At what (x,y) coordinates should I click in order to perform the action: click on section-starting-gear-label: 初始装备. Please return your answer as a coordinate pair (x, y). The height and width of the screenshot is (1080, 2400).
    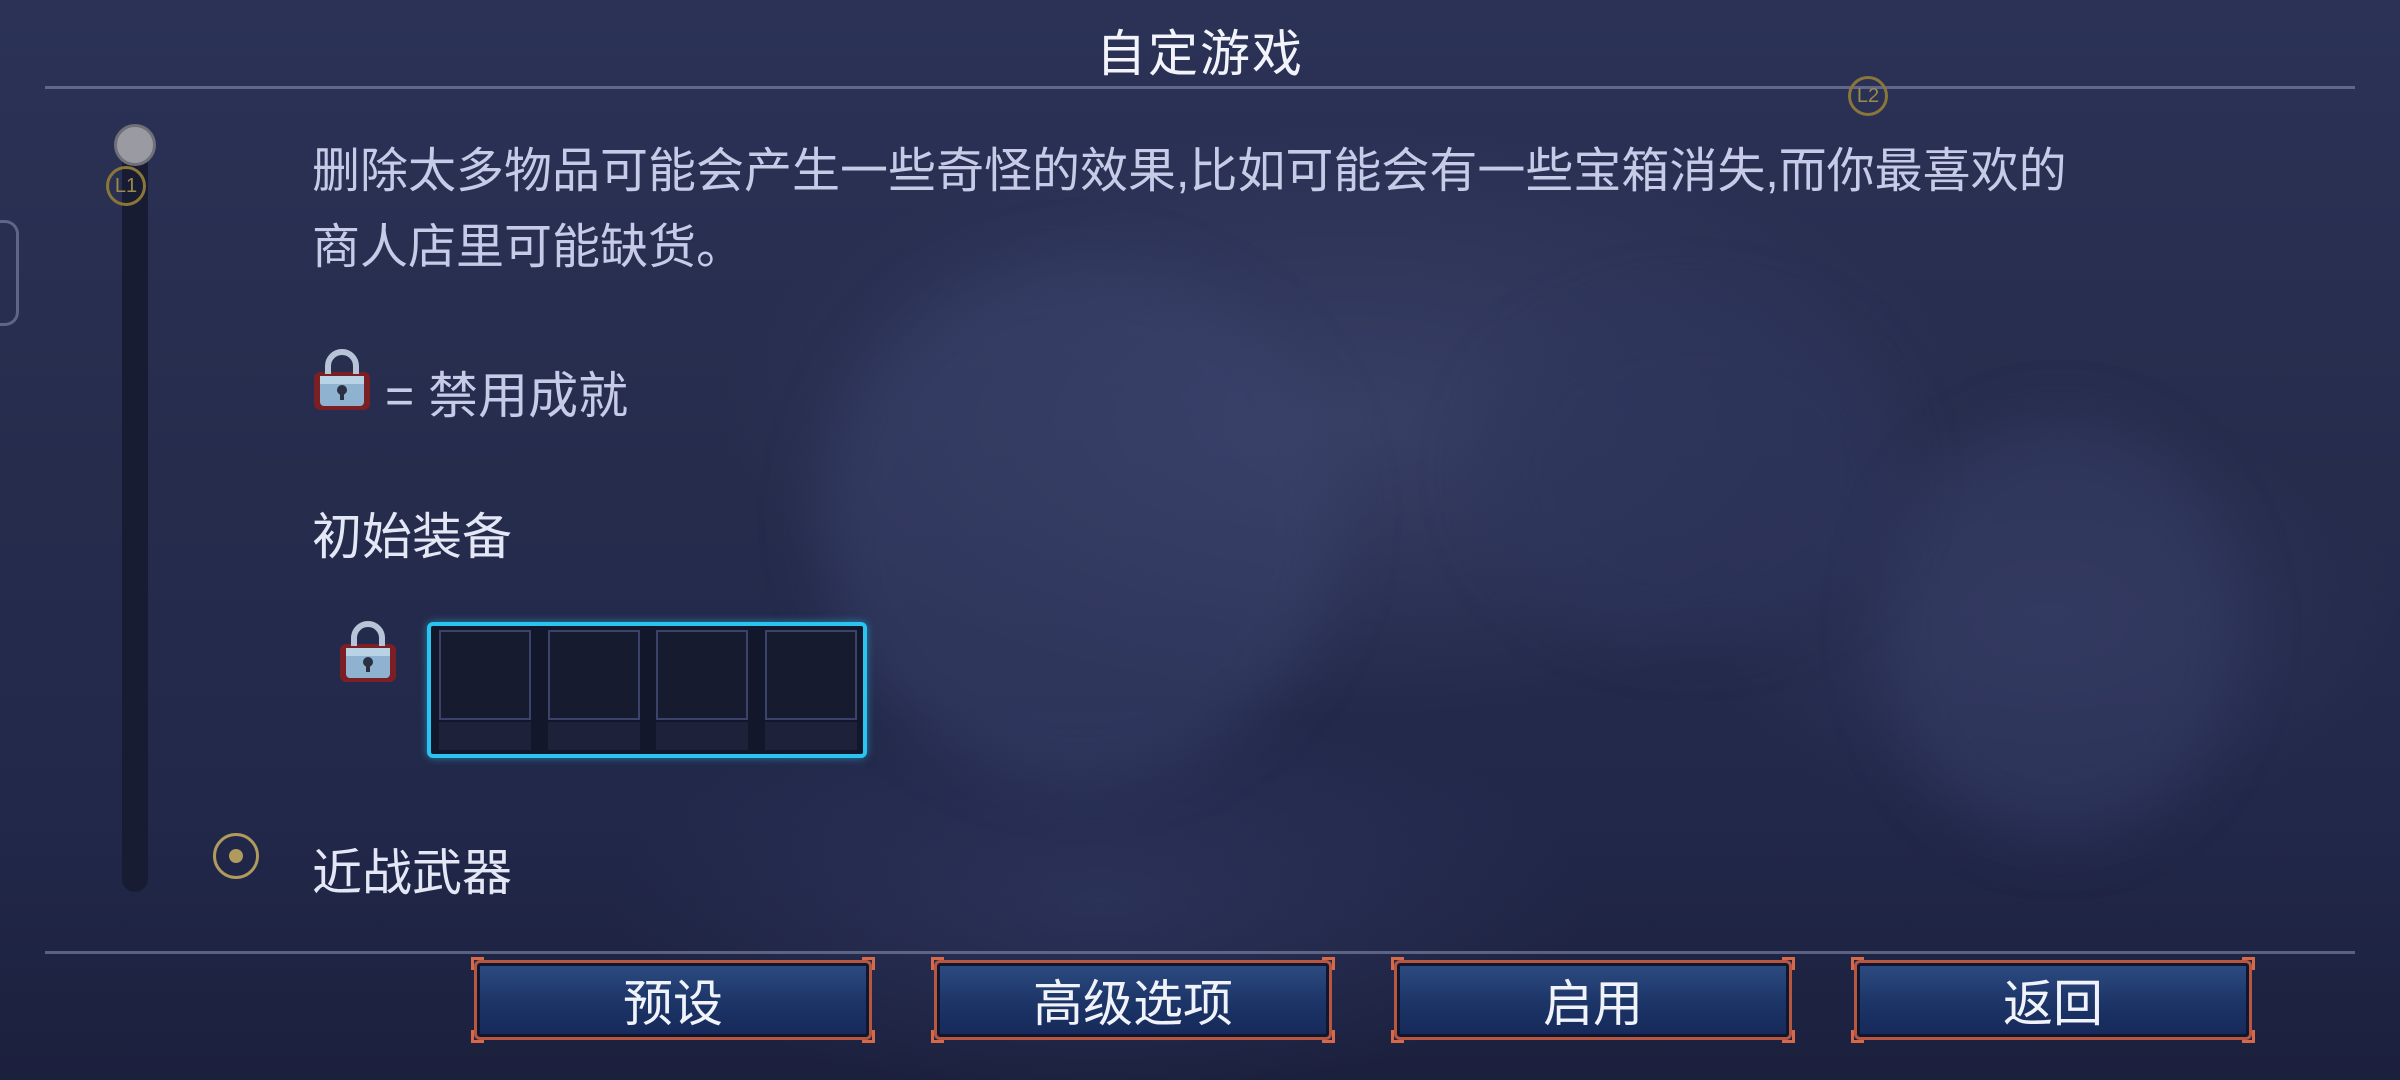
    Looking at the image, I should click on (412, 537).